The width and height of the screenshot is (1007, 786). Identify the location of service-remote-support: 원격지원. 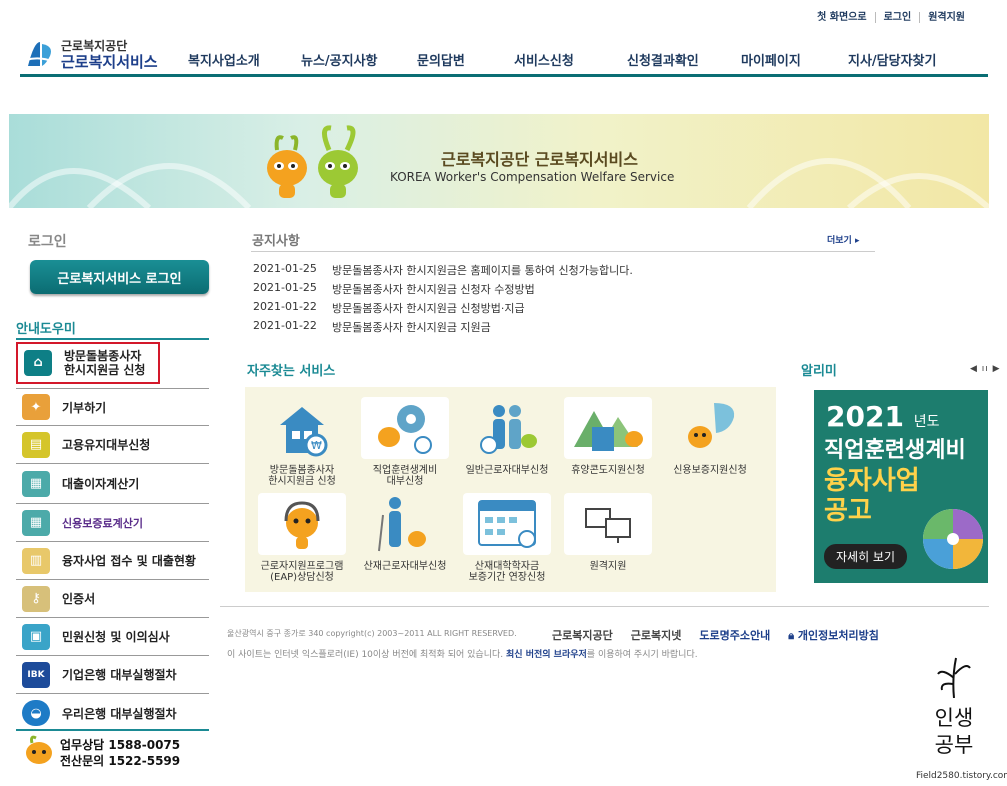
(608, 532).